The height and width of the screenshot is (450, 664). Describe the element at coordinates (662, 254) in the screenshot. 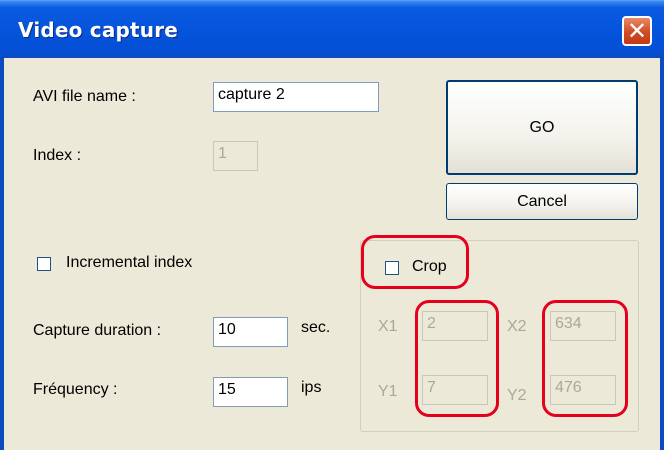

I see `window-border-right` at that location.